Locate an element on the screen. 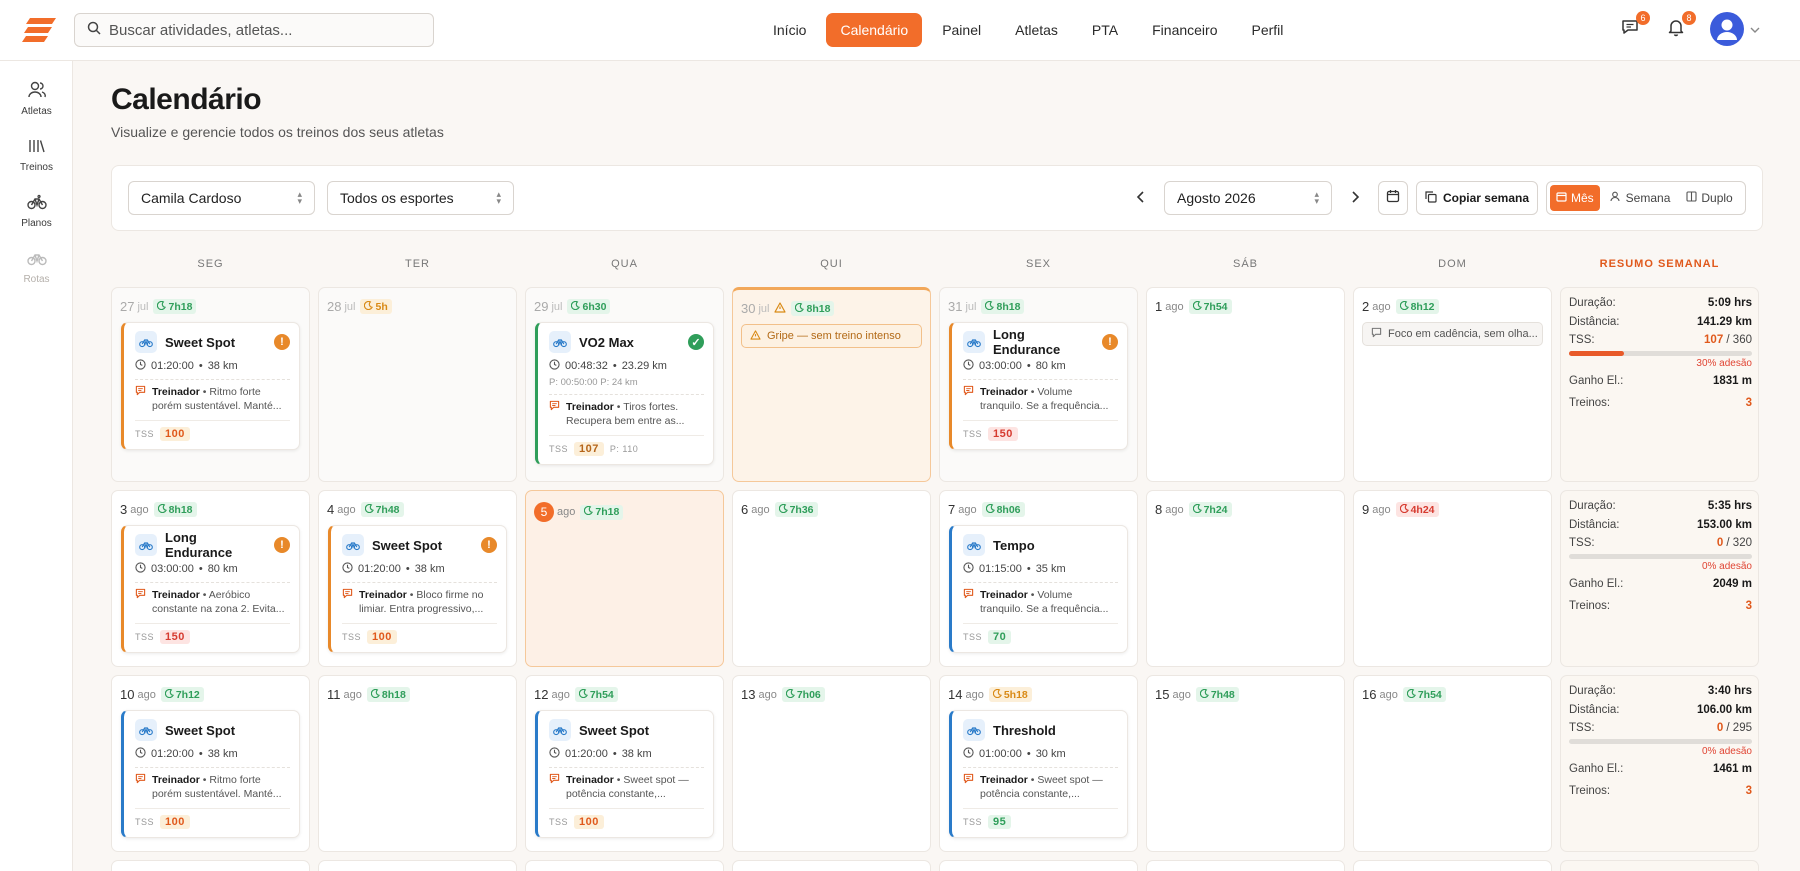 The image size is (1800, 871). clock-icon is located at coordinates (140, 569).